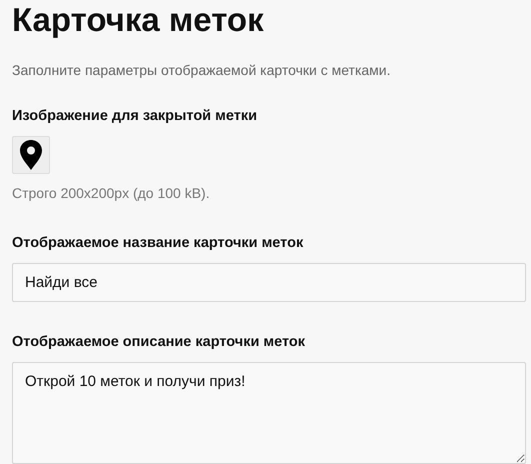  What do you see at coordinates (158, 243) in the screenshot?
I see `field-label: Отображаемое название карточки меток` at bounding box center [158, 243].